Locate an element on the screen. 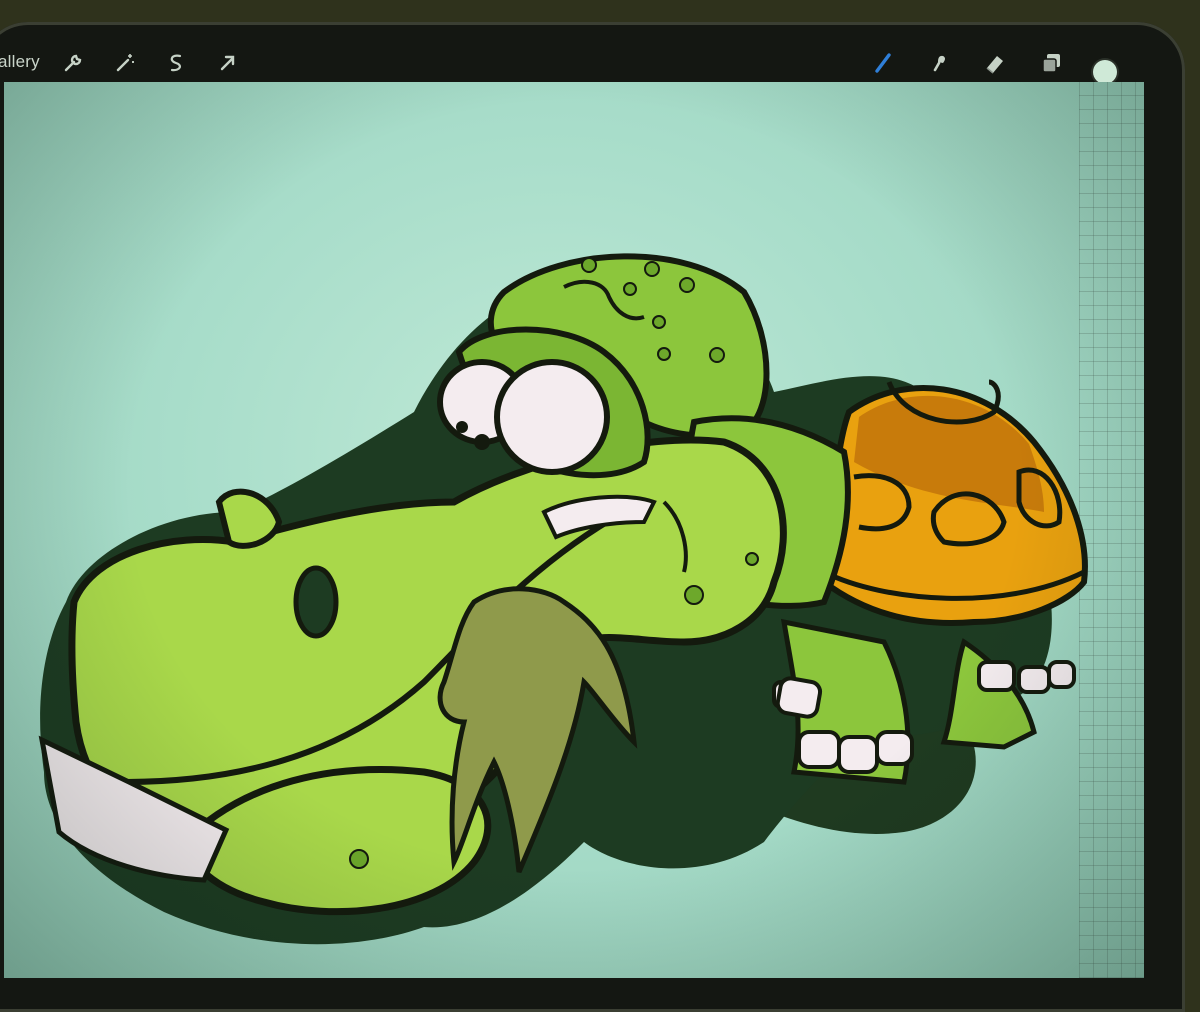 The height and width of the screenshot is (1012, 1200). right-pupil is located at coordinates (482, 442).